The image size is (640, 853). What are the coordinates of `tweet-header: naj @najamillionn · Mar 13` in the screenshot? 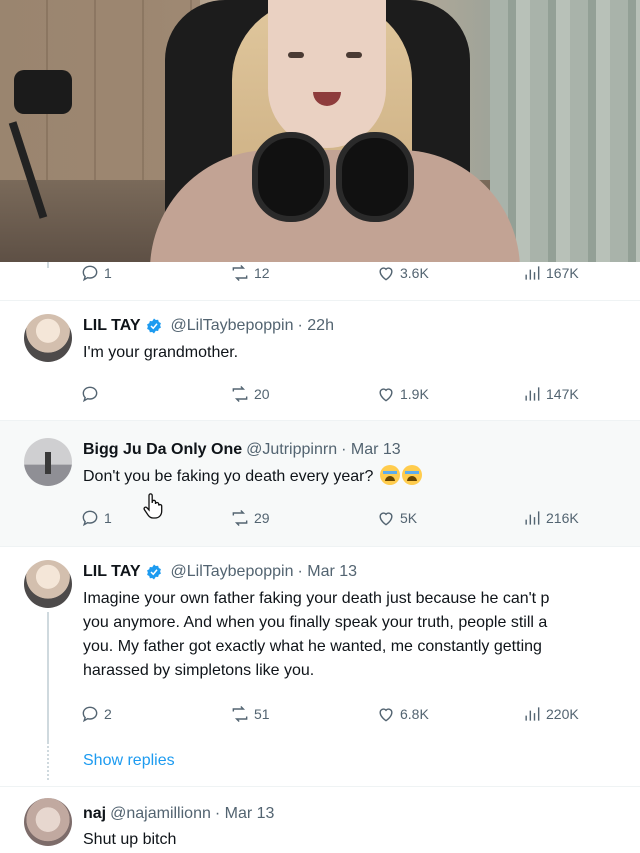 It's located at (178, 814).